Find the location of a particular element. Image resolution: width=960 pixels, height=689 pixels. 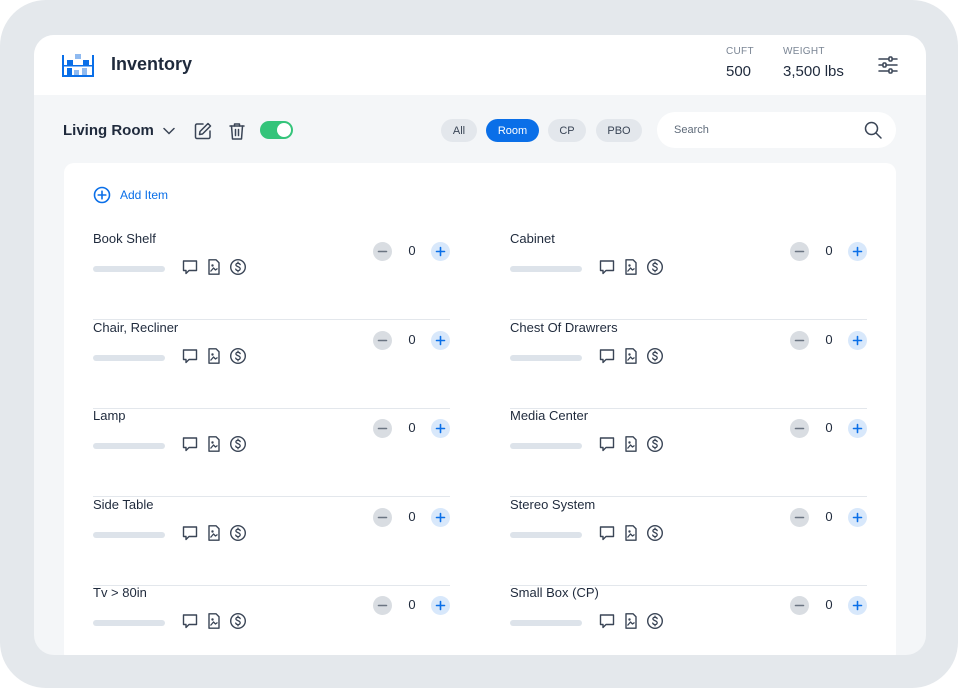

filter-room: Room is located at coordinates (512, 130).